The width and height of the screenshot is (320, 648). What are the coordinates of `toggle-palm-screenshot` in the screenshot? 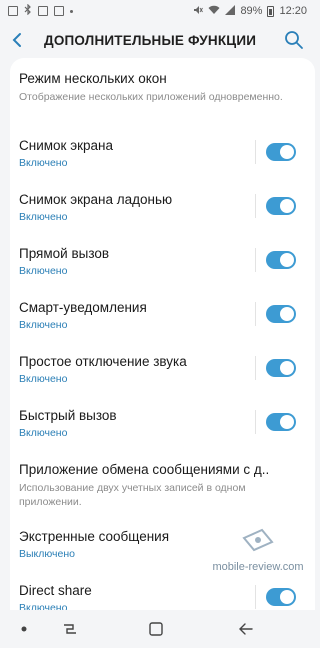 It's located at (281, 206).